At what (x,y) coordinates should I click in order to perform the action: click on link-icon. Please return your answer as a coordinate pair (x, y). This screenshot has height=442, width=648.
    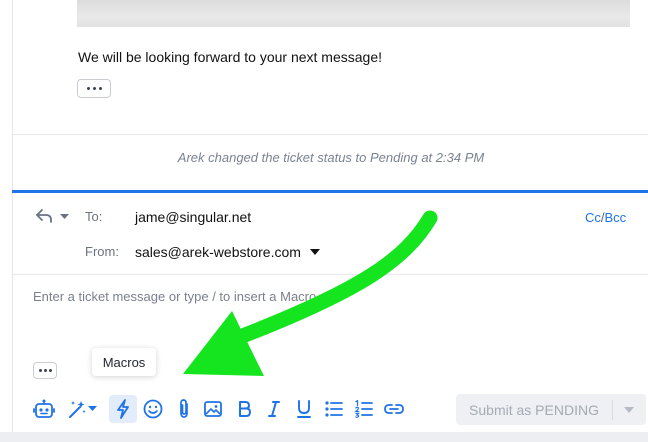
    Looking at the image, I should click on (394, 409).